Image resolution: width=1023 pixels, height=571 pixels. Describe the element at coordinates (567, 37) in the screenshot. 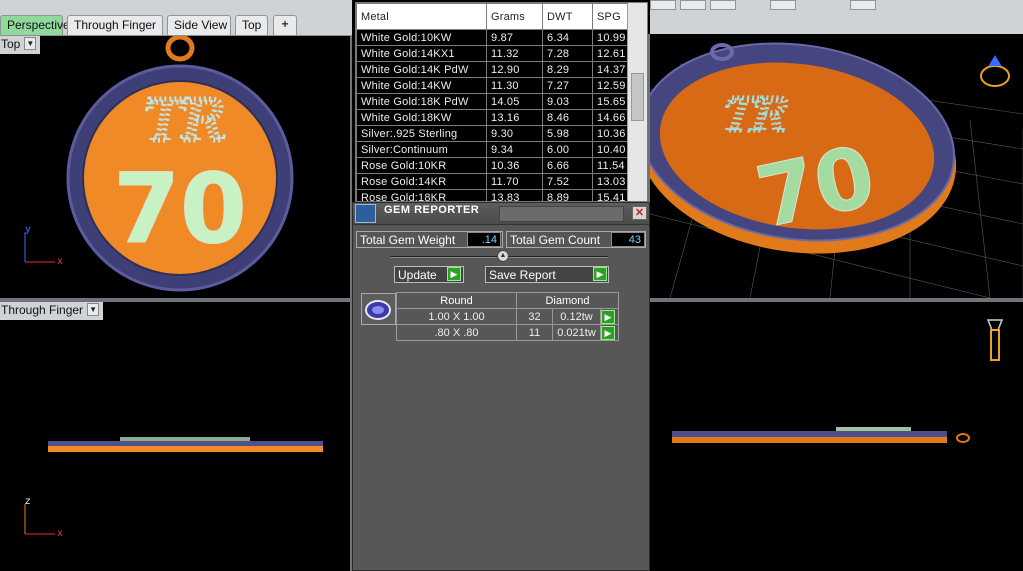

I see `metal-table-cell: 6.34` at that location.